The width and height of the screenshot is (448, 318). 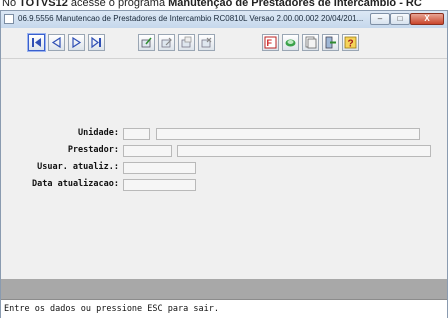 What do you see at coordinates (224, 289) in the screenshot?
I see `message-band` at bounding box center [224, 289].